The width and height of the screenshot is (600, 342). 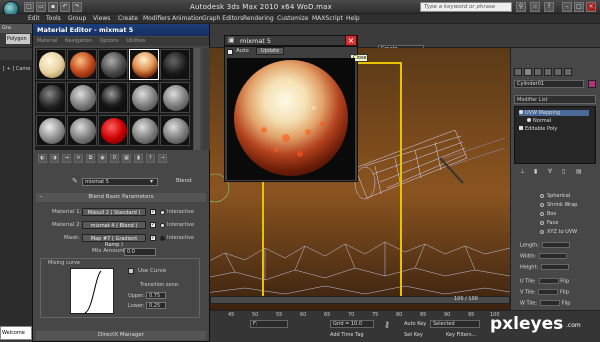 I want to click on menu-animation: Animation, so click(x=187, y=18).